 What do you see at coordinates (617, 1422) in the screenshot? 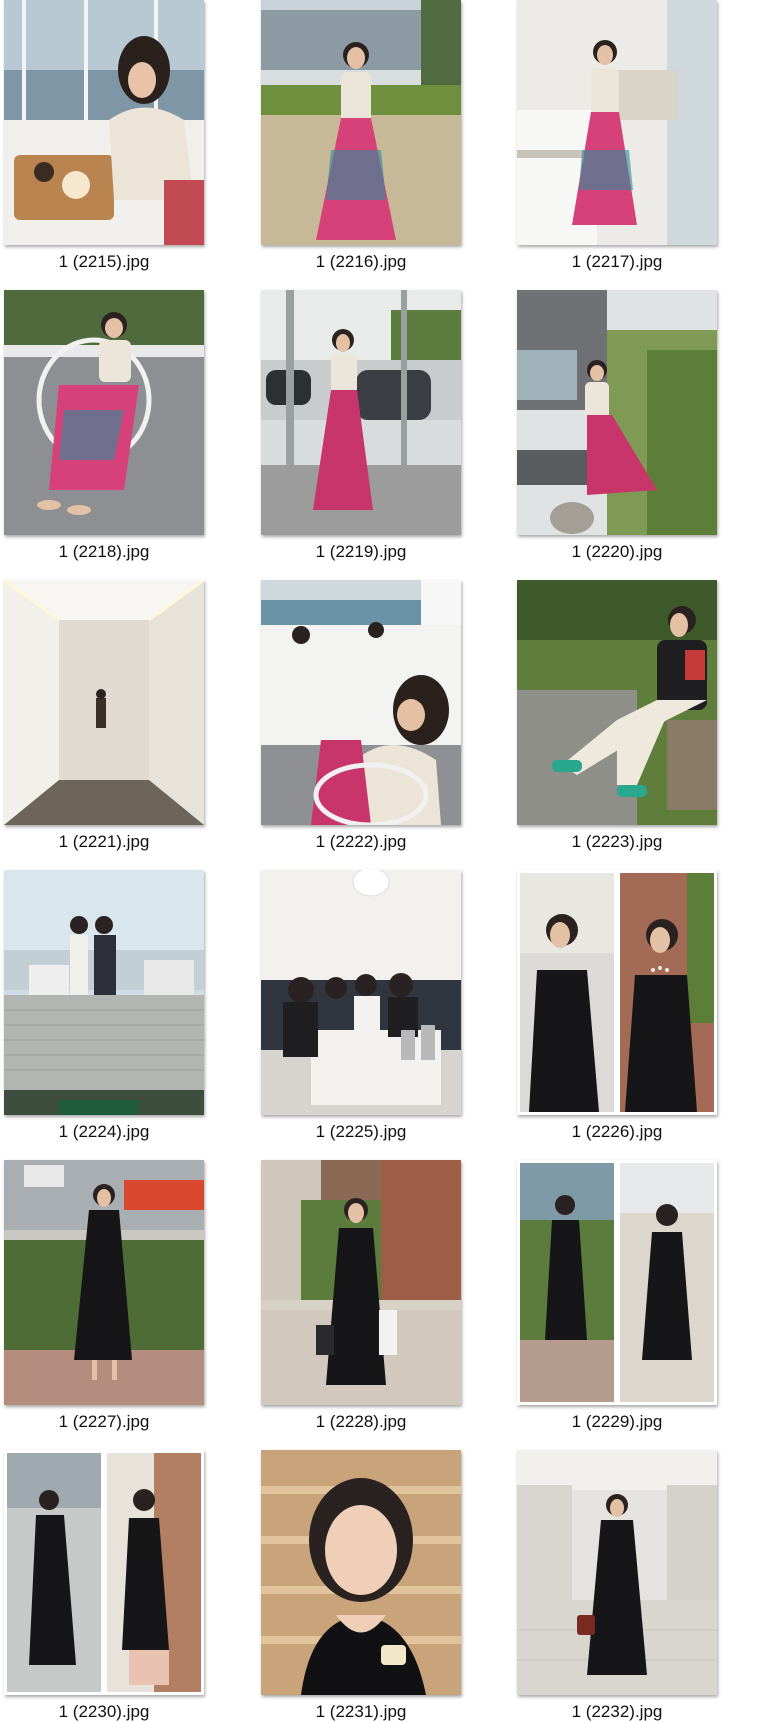
I see `file-name-label: 1 (2229).jpg` at bounding box center [617, 1422].